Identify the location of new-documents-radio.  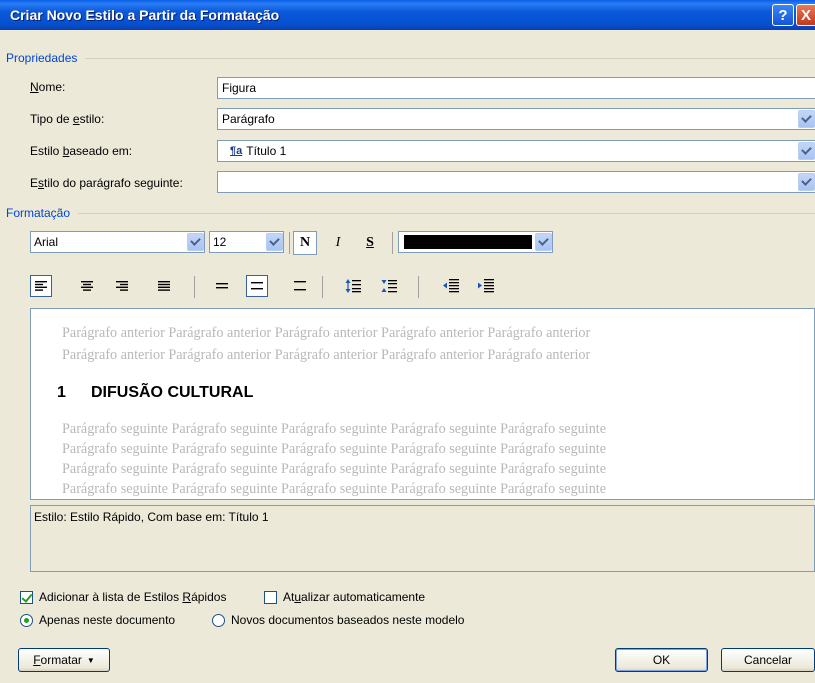
(218, 620).